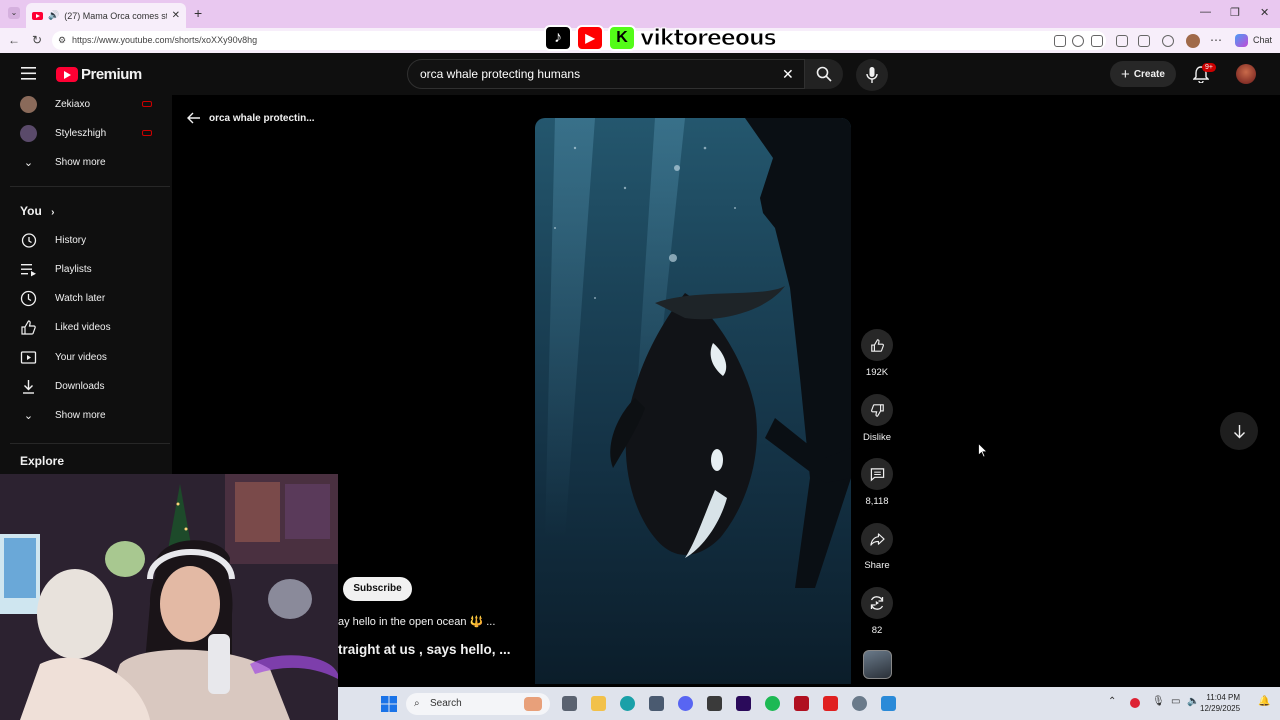 This screenshot has width=1280, height=720. Describe the element at coordinates (558, 38) in the screenshot. I see `tiktok-icon: ♪` at that location.